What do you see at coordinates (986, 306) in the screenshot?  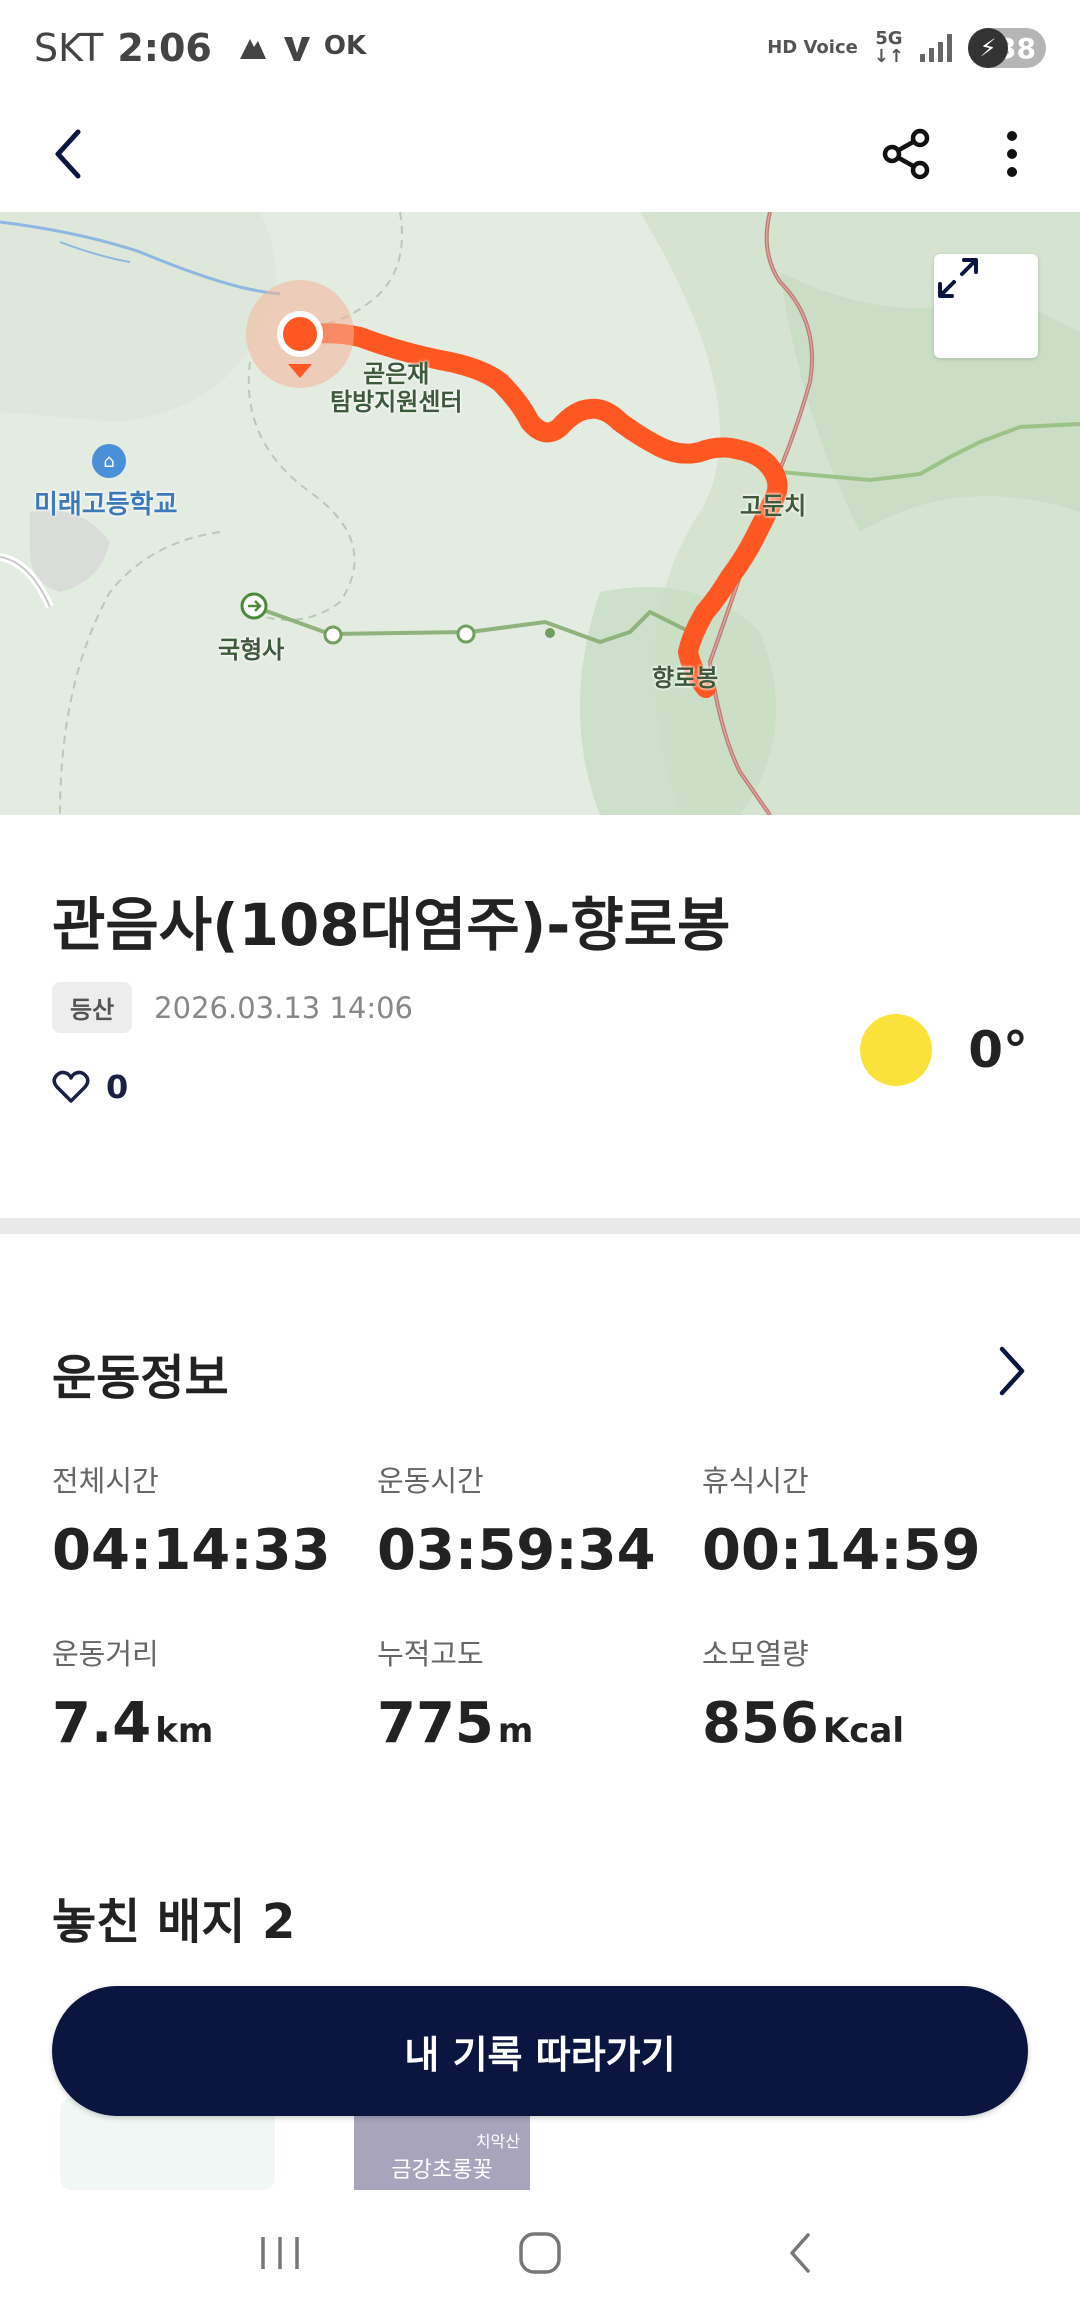 I see `expand-map-button` at bounding box center [986, 306].